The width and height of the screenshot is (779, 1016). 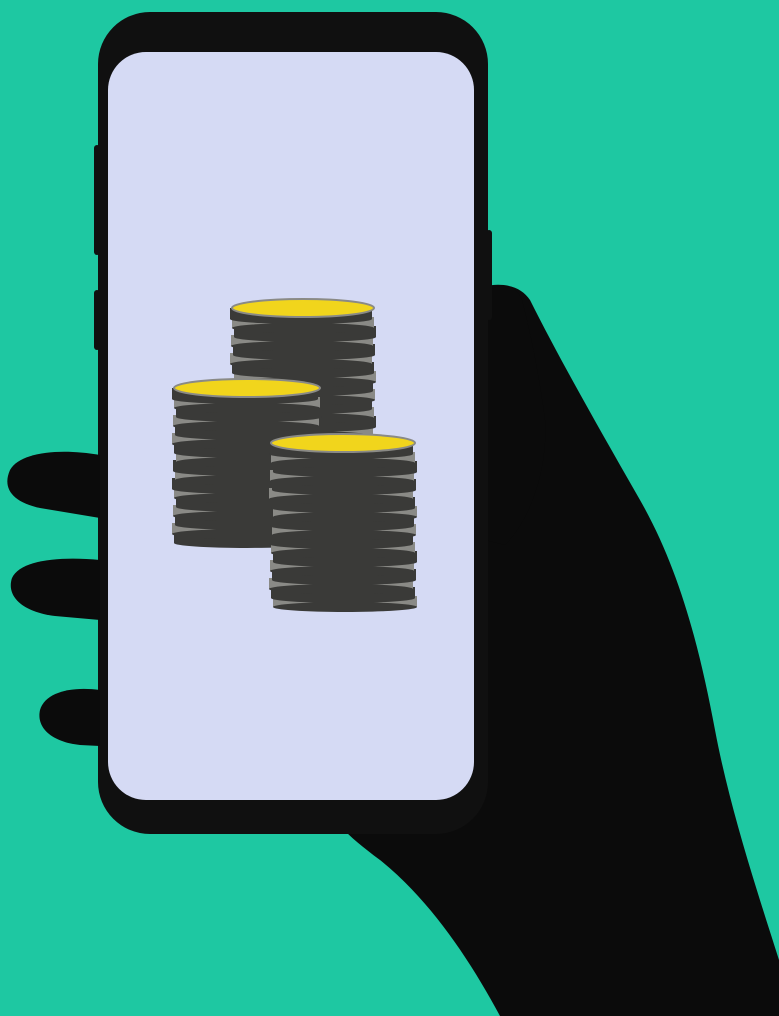 I want to click on power-button, so click(x=489, y=275).